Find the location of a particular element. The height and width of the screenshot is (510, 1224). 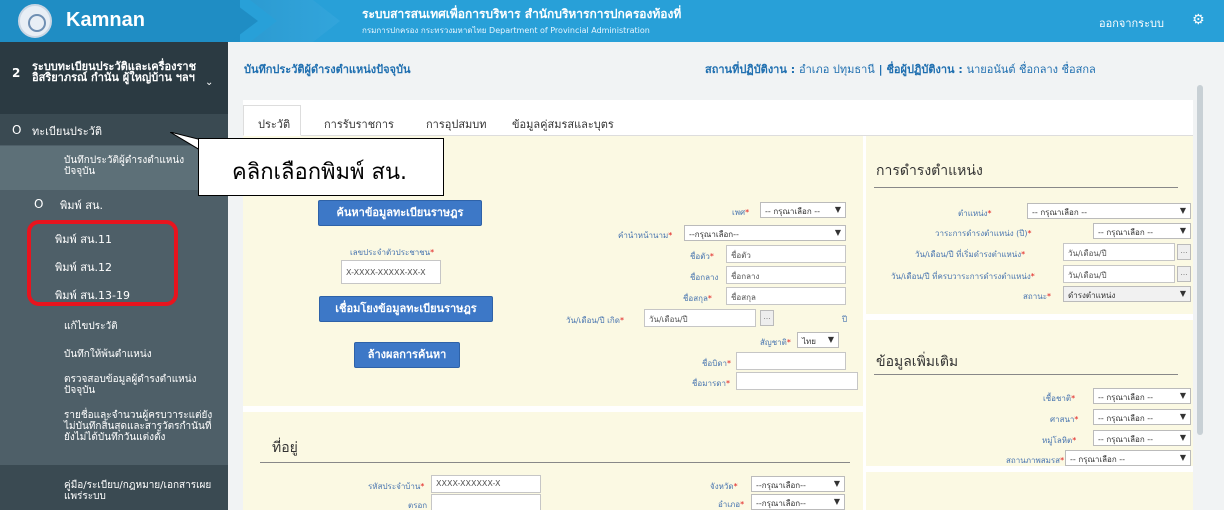

search-registry-button: ค้นหาข้อมูลทะเบียนราษฎร is located at coordinates (400, 213).